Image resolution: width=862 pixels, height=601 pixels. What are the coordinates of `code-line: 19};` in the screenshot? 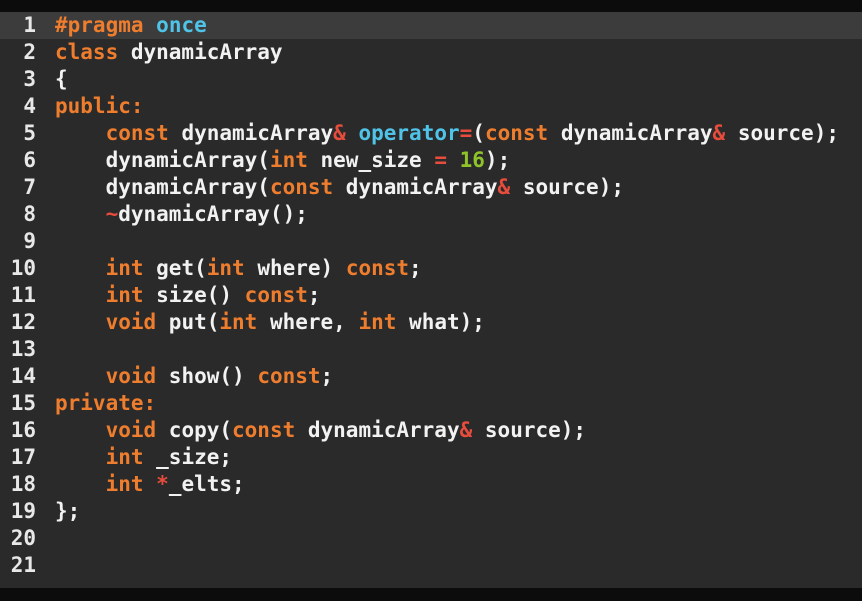 It's located at (431, 511).